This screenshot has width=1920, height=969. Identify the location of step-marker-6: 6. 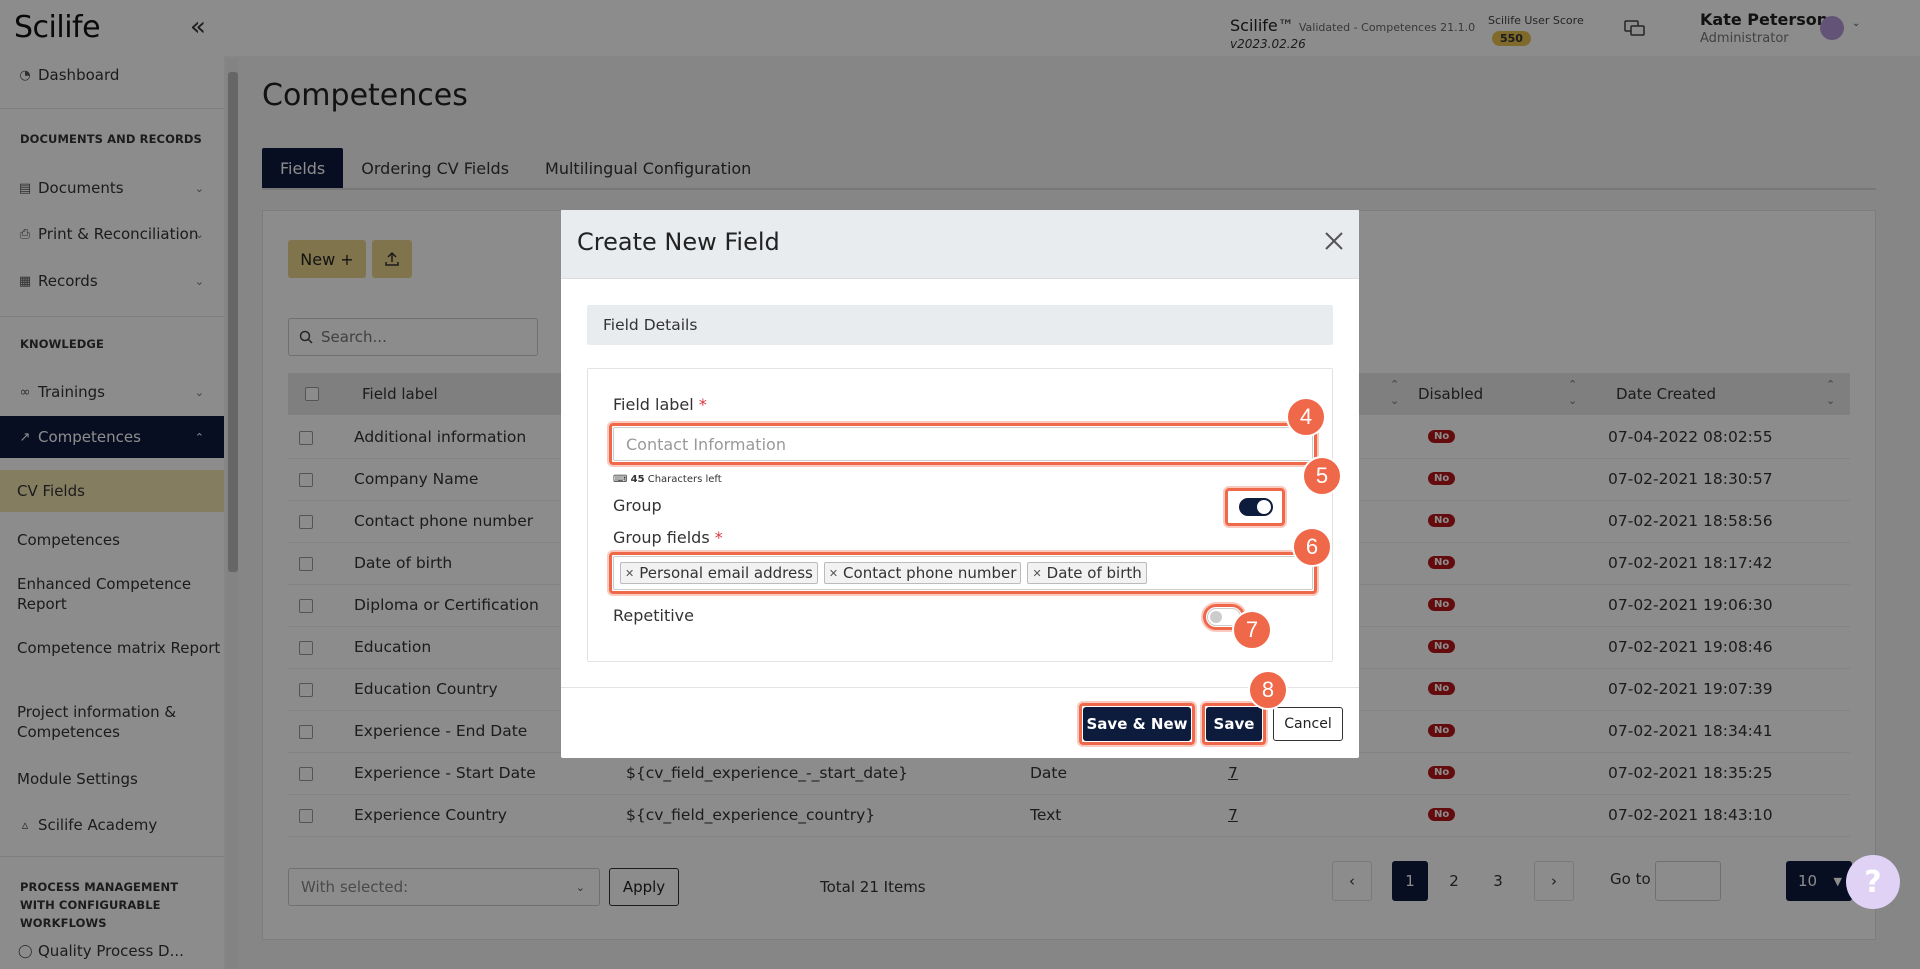
(1312, 547).